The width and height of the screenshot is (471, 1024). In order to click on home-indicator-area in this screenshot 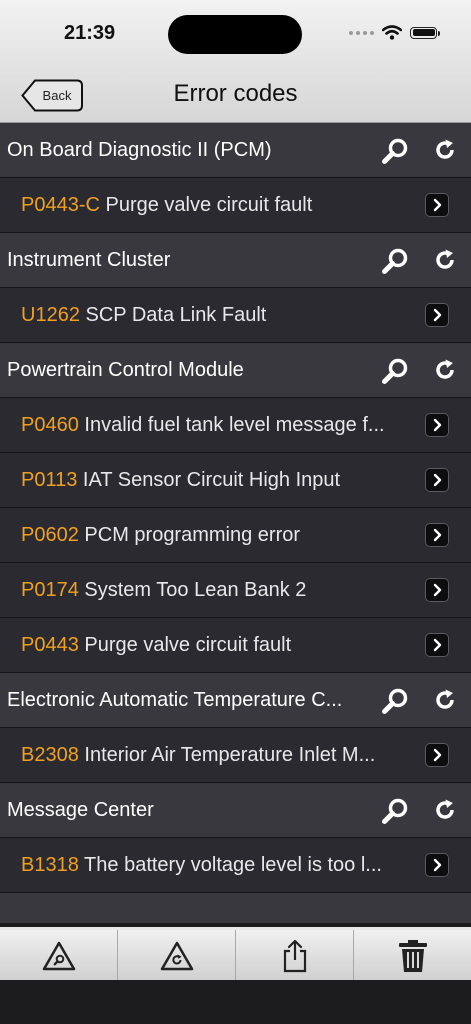, I will do `click(235, 1002)`.